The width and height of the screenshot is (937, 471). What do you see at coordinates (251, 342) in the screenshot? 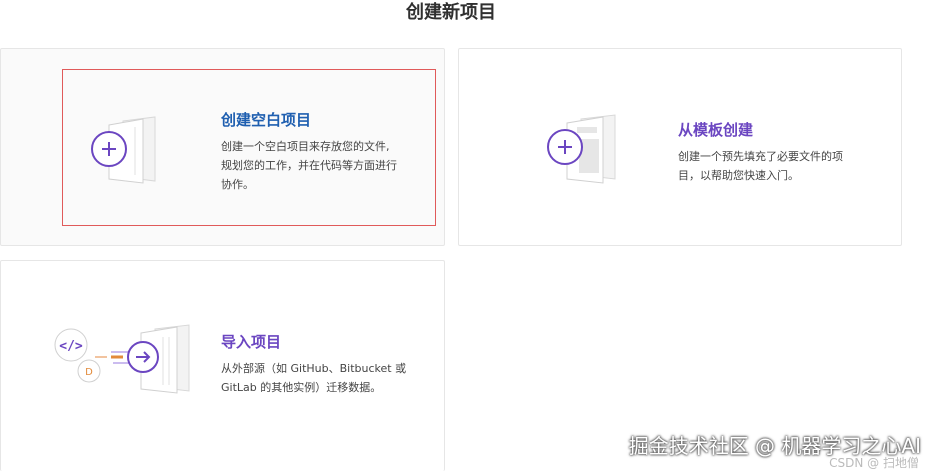
I see `import-card-heading: 导入项目` at bounding box center [251, 342].